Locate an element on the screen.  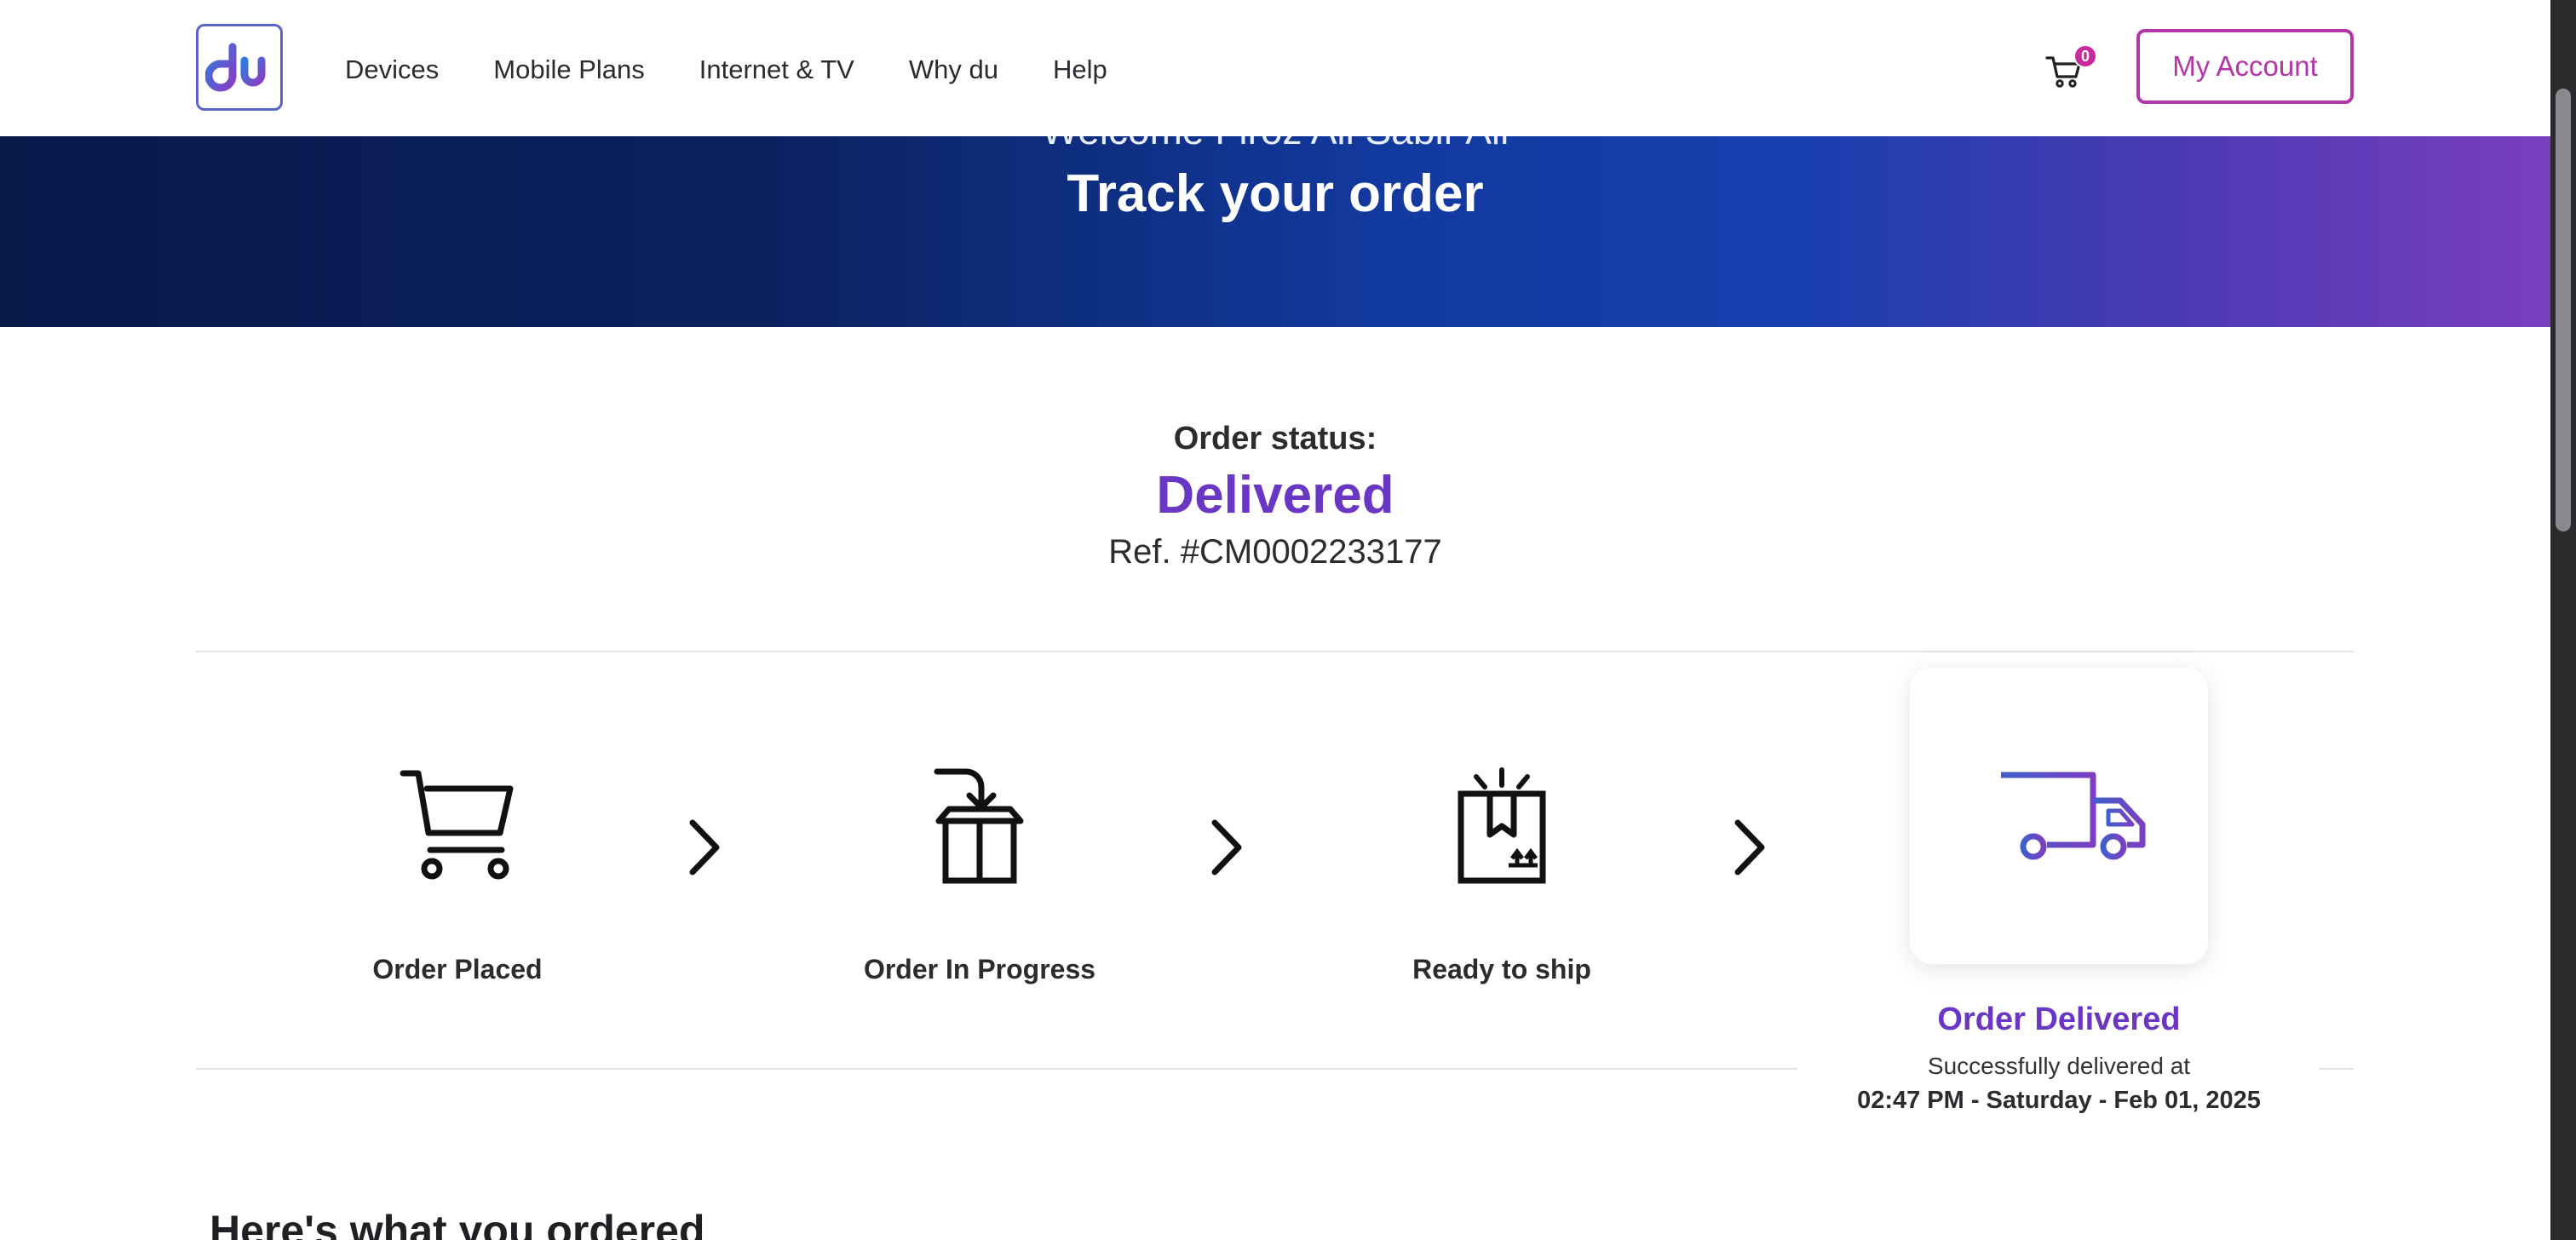
delivered-subtitle: Successfully delivered at is located at coordinates (2059, 1066).